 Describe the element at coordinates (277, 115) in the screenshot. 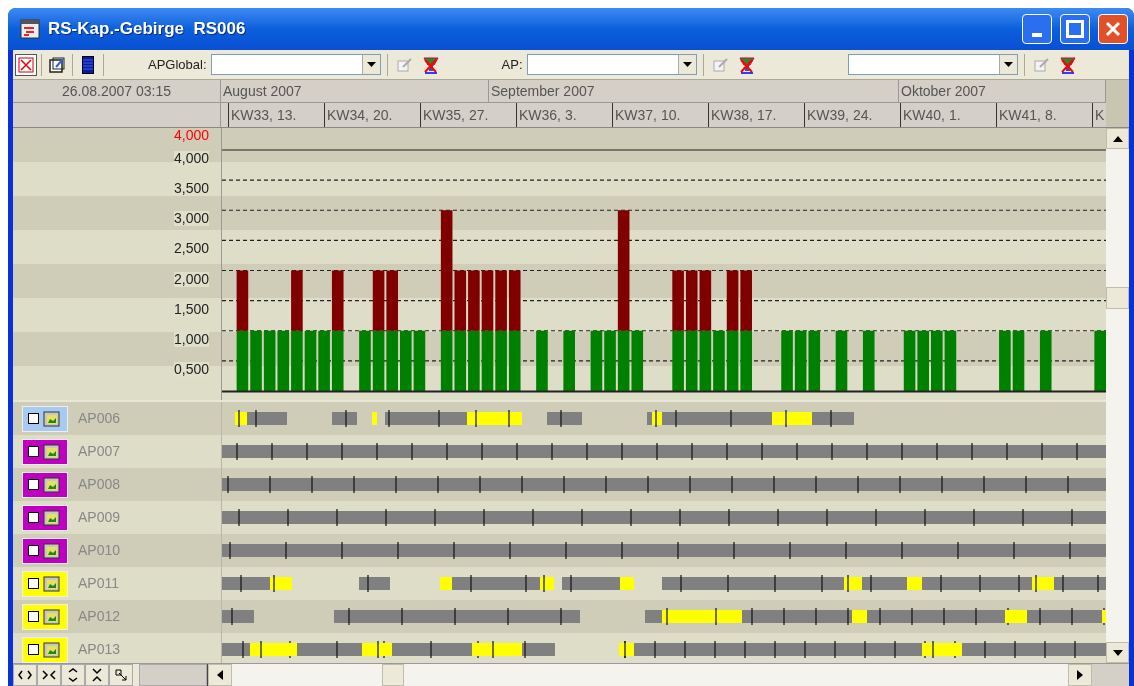

I see `week-cell: KW33, 13.` at that location.